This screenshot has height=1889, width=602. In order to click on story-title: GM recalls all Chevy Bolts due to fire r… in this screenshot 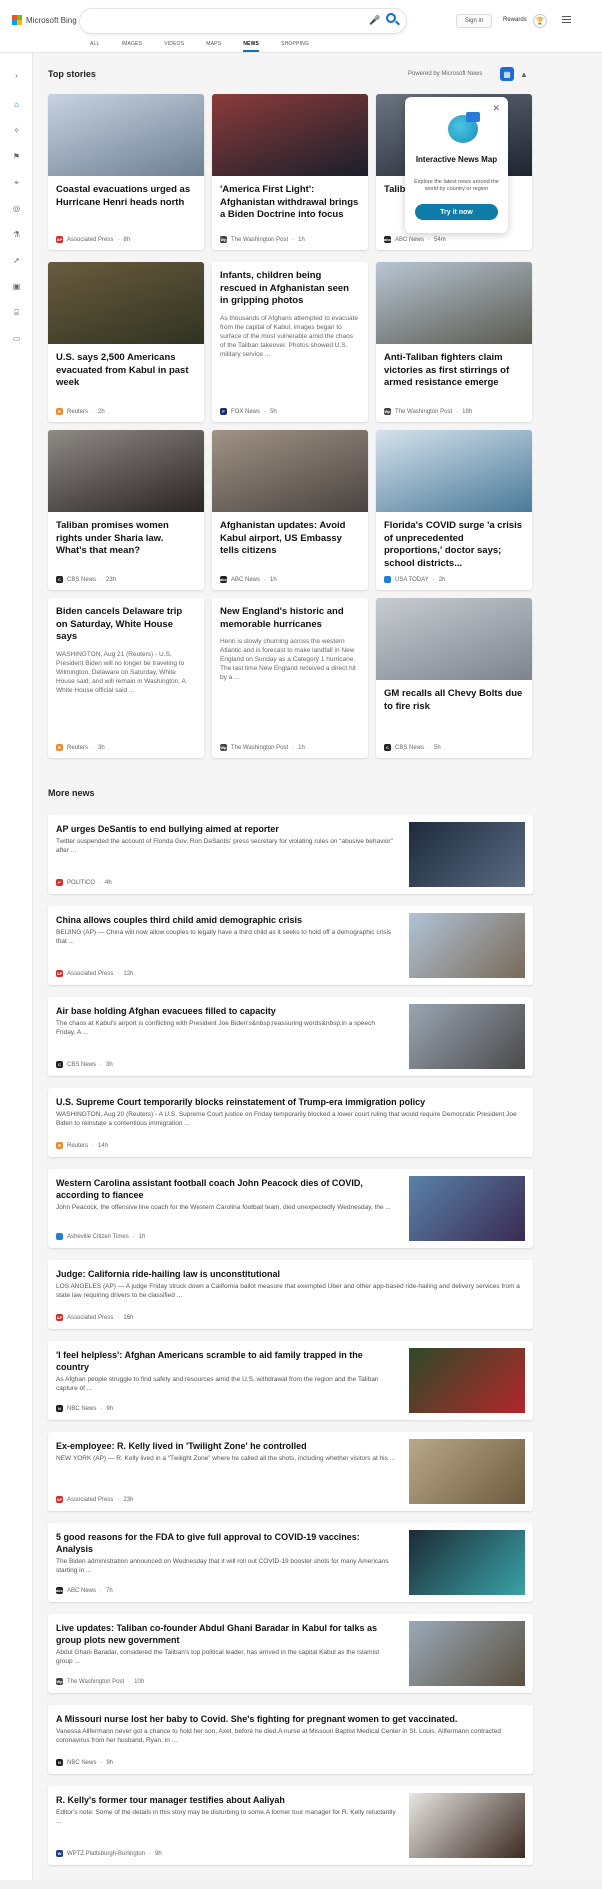, I will do `click(454, 696)`.